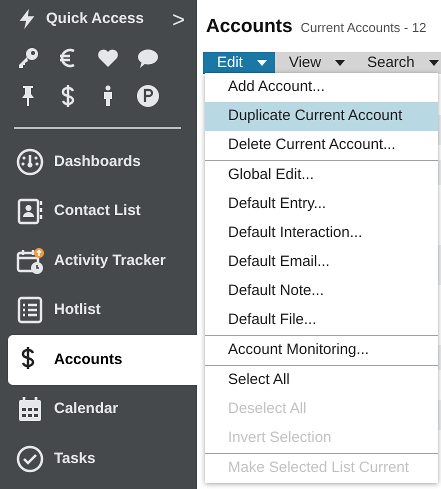 The width and height of the screenshot is (441, 489). Describe the element at coordinates (30, 260) in the screenshot. I see `calendar-clock-icon` at that location.